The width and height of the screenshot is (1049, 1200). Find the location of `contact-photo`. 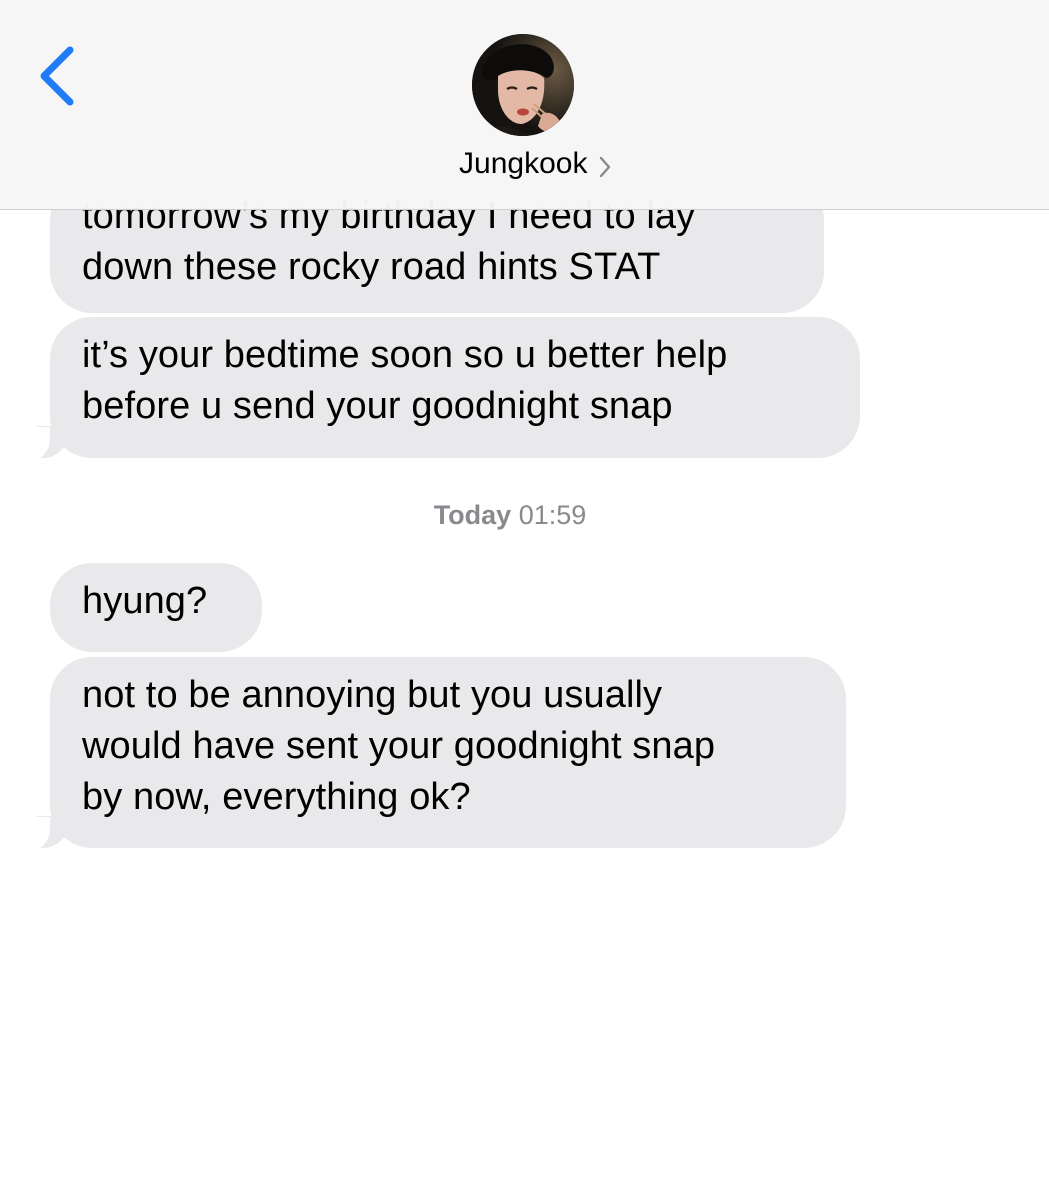

contact-photo is located at coordinates (523, 85).